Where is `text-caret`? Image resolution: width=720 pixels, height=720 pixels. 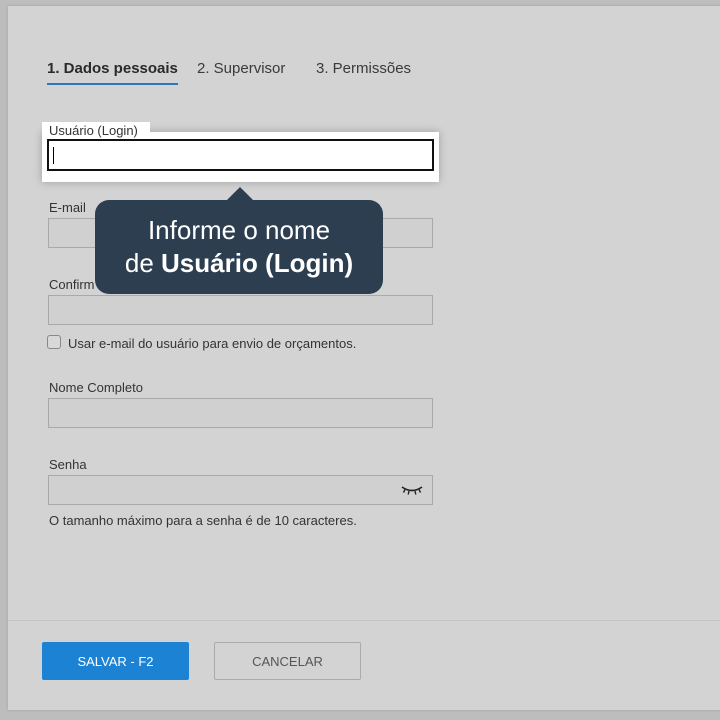 text-caret is located at coordinates (53, 155).